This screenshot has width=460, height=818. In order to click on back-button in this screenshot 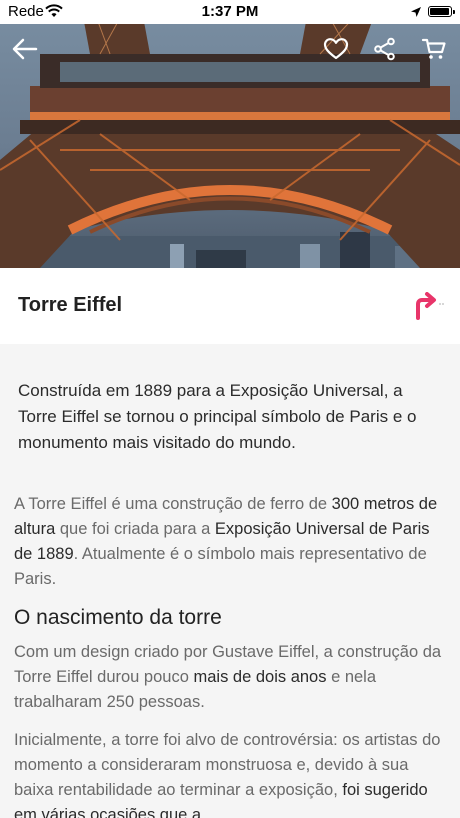, I will do `click(25, 49)`.